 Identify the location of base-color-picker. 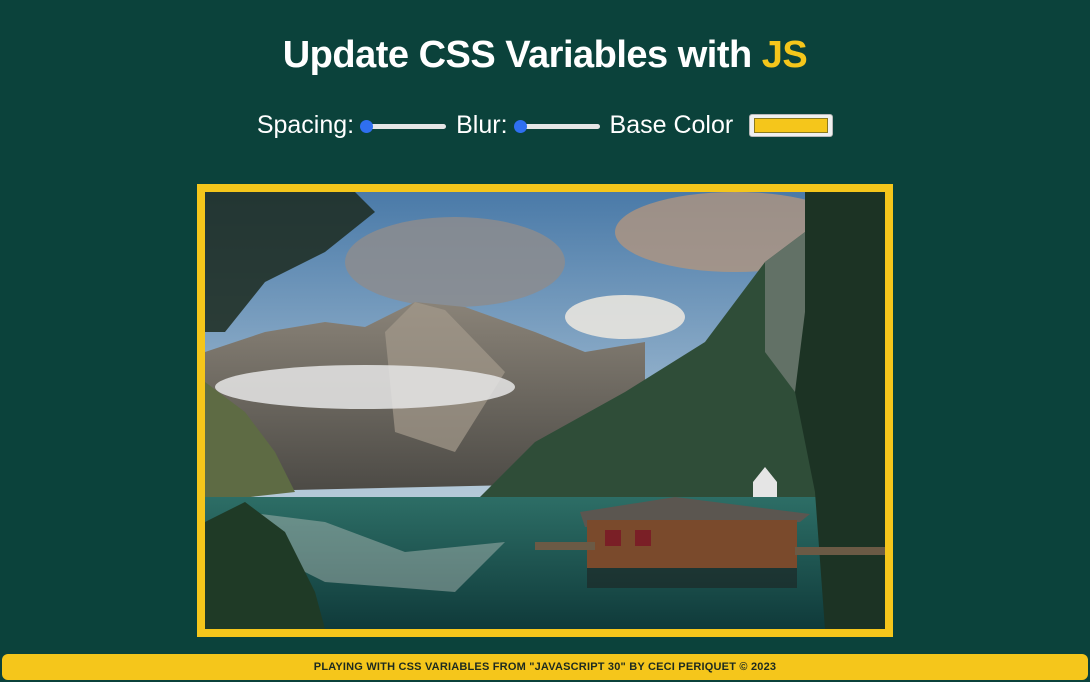
(791, 125).